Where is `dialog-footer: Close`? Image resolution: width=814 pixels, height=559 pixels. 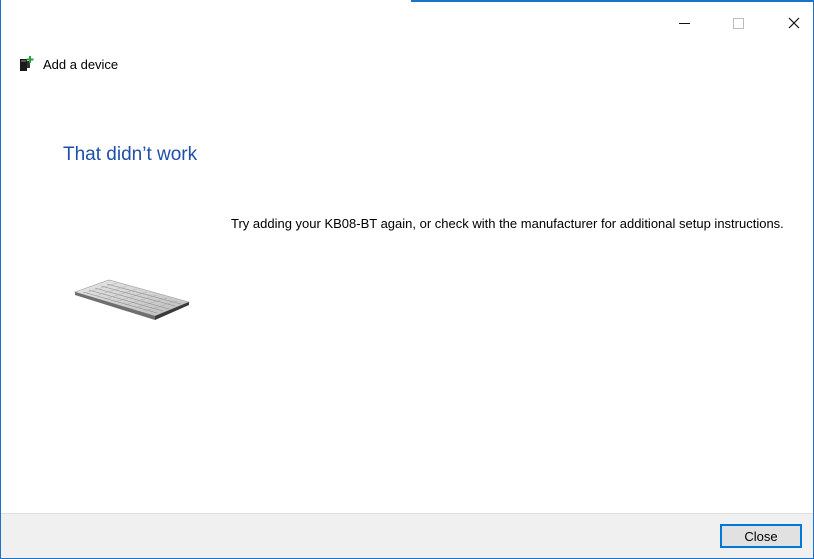
dialog-footer: Close is located at coordinates (407, 535).